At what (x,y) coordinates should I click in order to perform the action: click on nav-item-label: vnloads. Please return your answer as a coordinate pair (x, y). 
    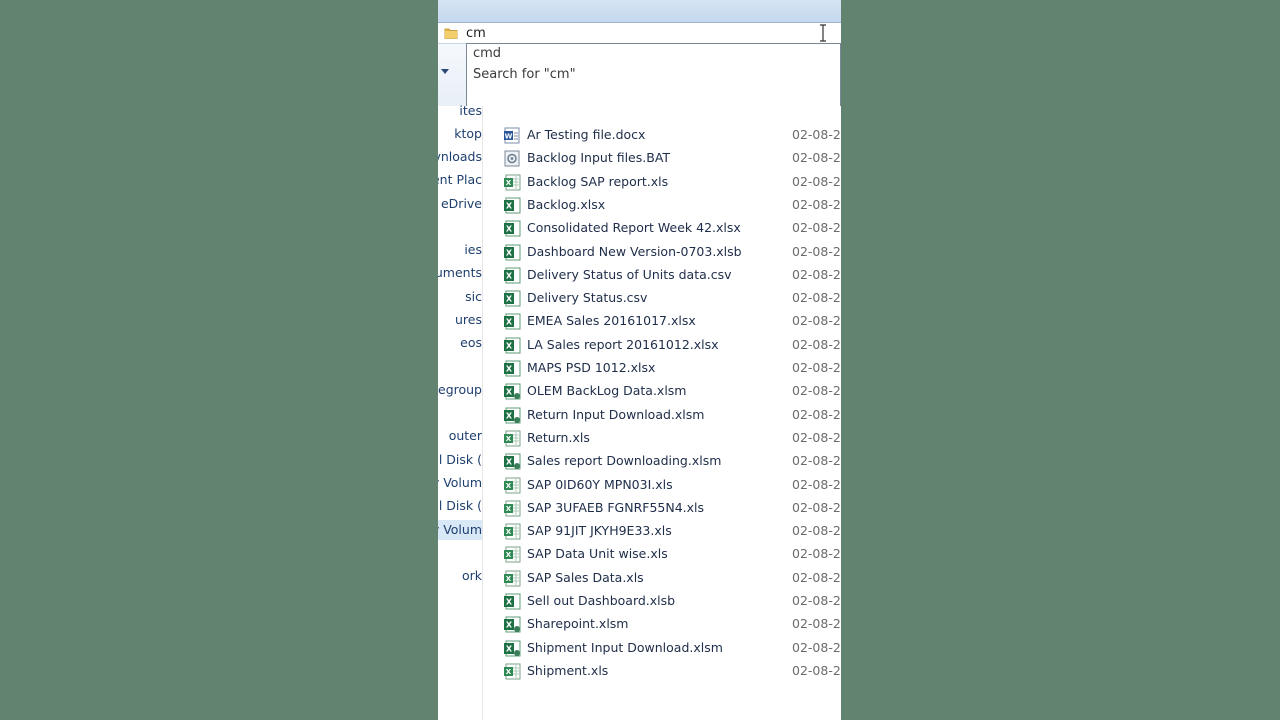
    Looking at the image, I should click on (460, 156).